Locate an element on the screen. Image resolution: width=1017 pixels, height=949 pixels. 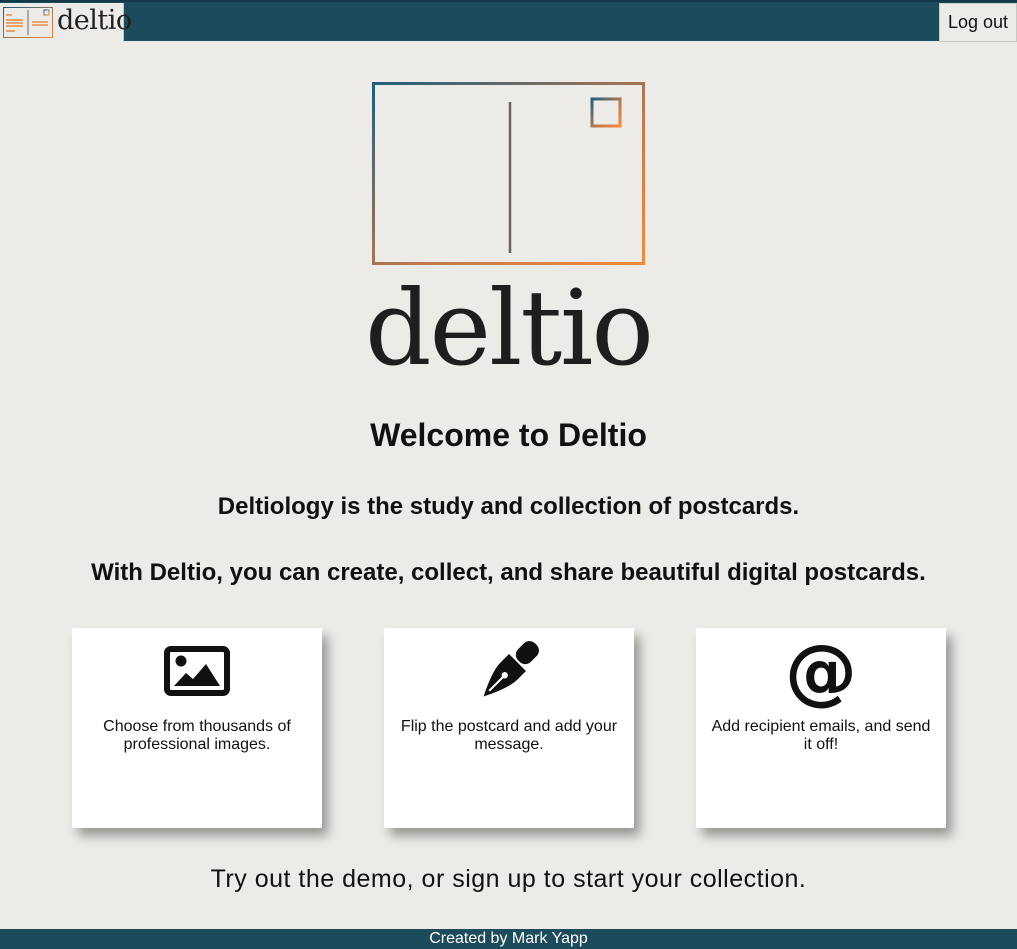
feature-card-message: Flip the postcard and add your message. is located at coordinates (509, 728).